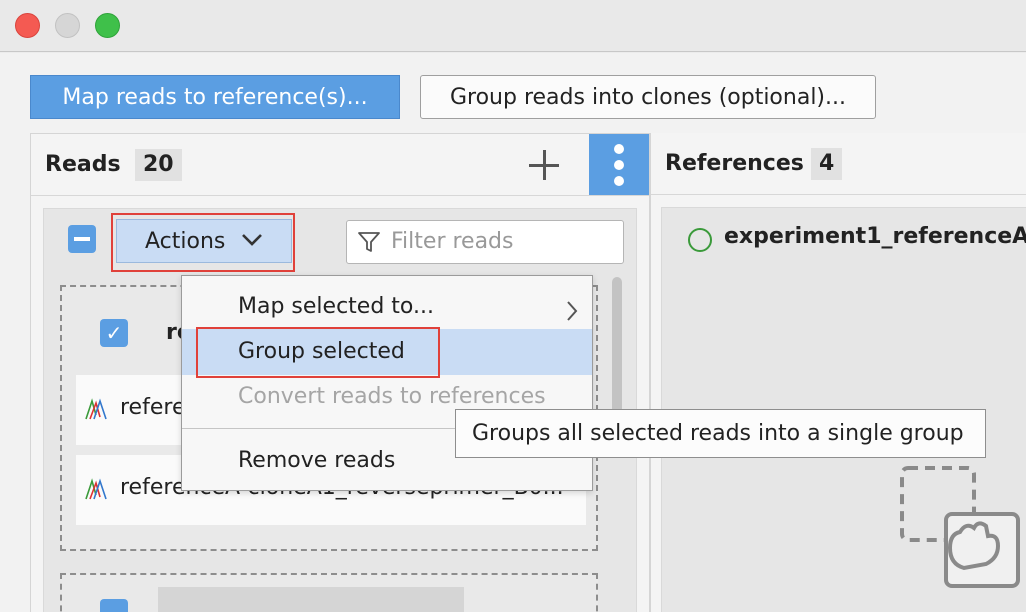 This screenshot has height=612, width=1026. I want to click on drag-drop-icon, so click(960, 527).